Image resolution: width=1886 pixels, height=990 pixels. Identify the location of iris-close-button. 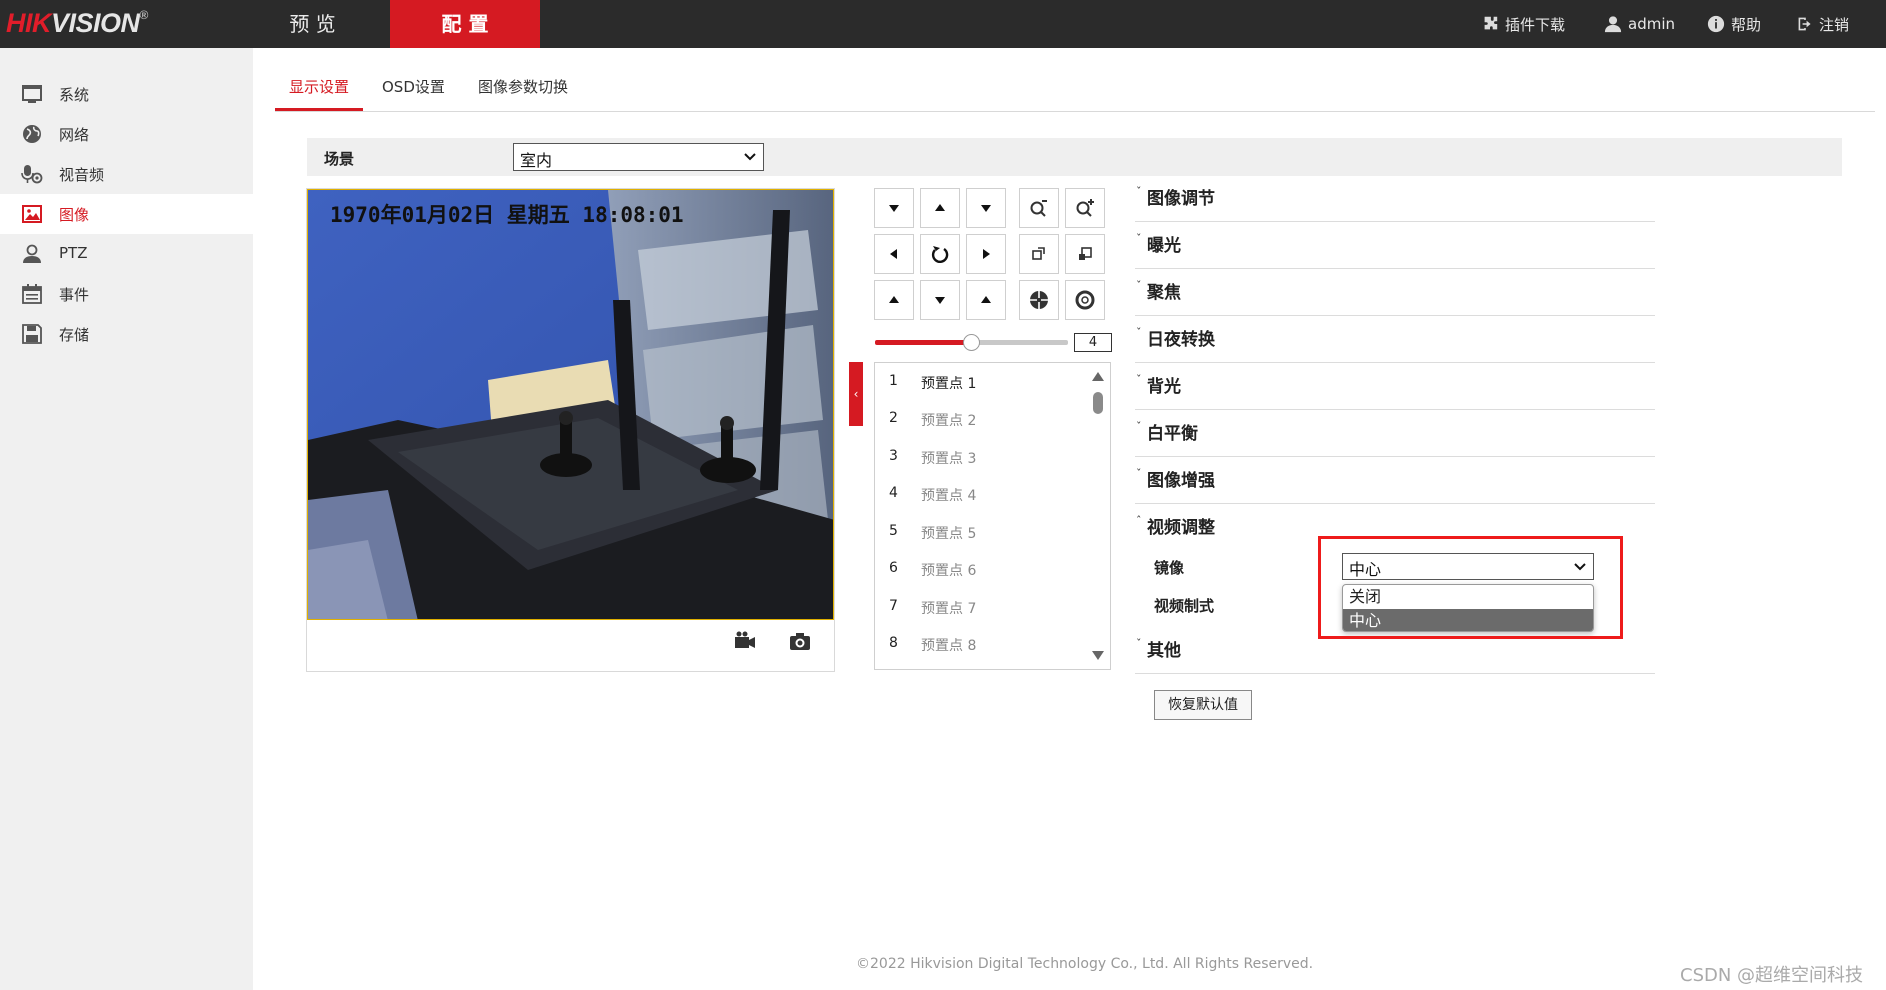
(1085, 300).